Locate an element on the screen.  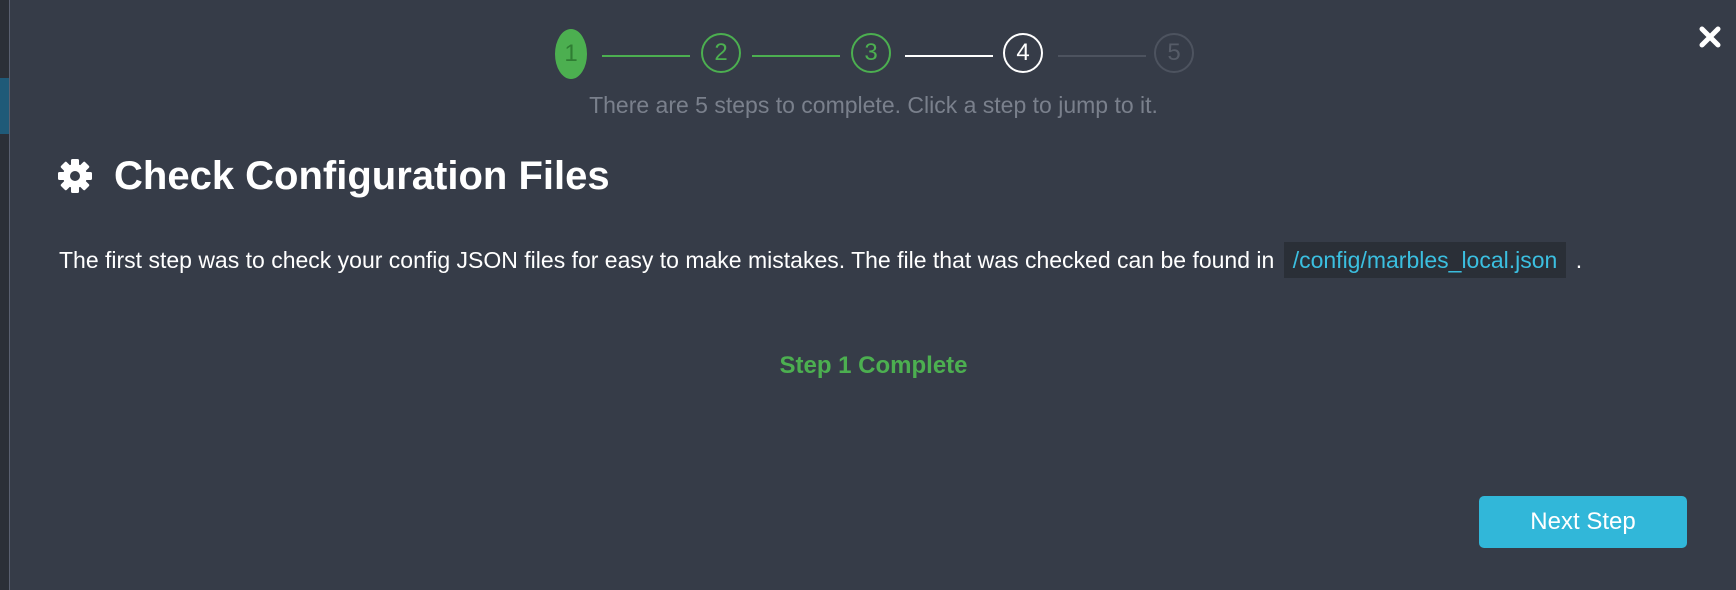
step-1: 1 is located at coordinates (571, 54).